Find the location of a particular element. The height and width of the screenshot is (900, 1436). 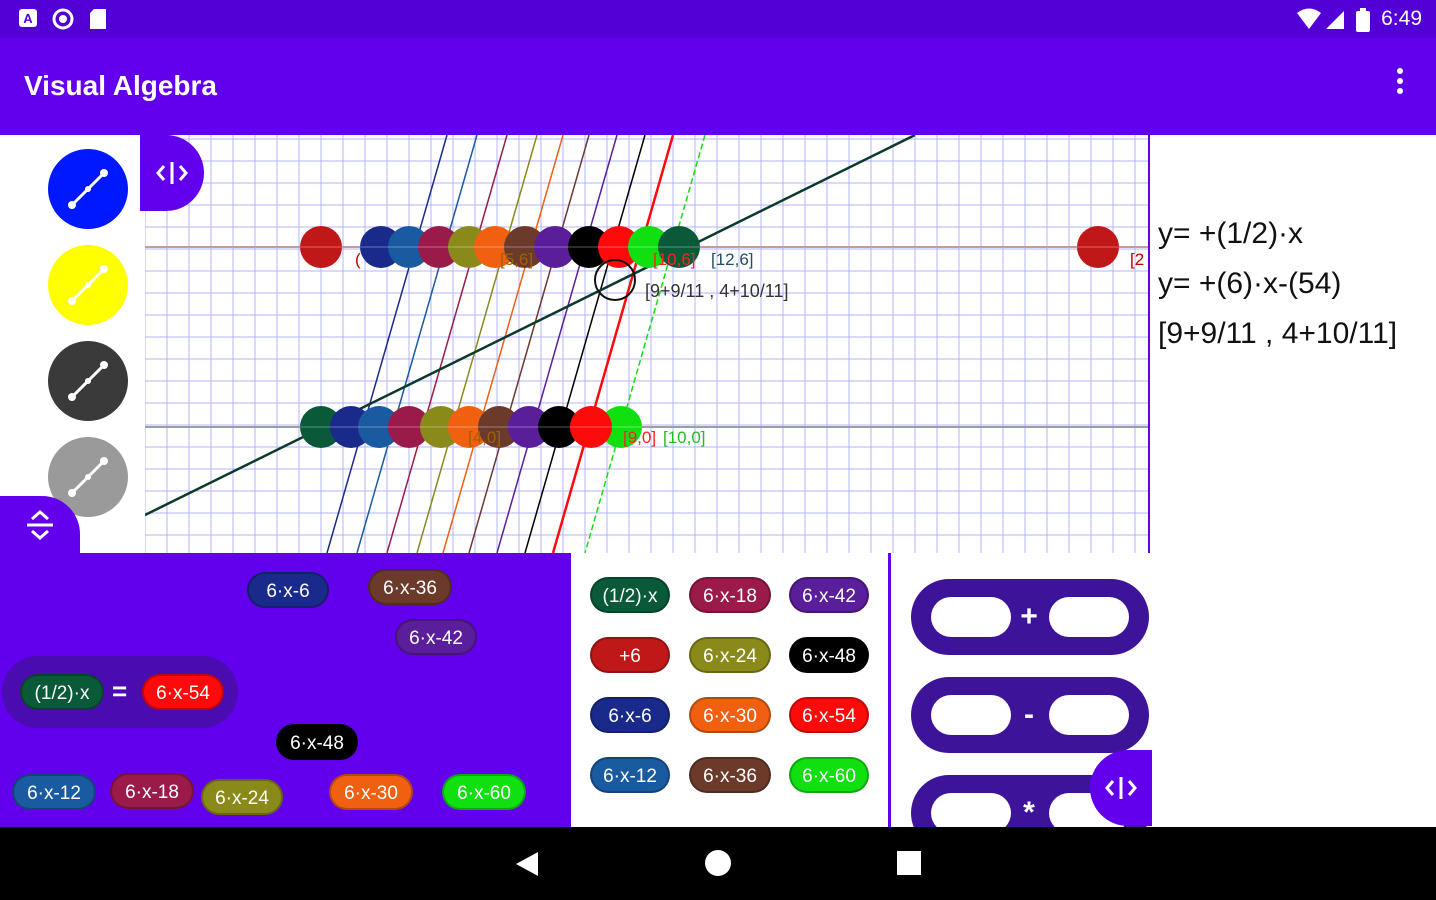

workspace-chip: 6·x-18 is located at coordinates (152, 791).